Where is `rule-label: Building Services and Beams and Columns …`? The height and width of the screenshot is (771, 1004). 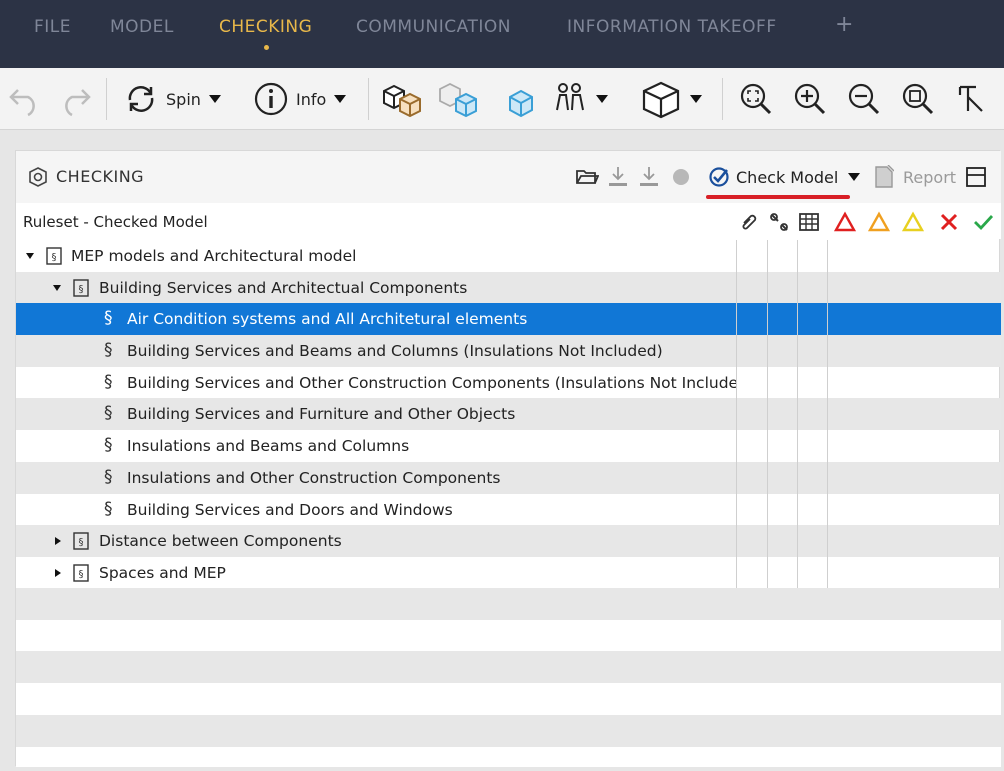
rule-label: Building Services and Beams and Columns … is located at coordinates (395, 351).